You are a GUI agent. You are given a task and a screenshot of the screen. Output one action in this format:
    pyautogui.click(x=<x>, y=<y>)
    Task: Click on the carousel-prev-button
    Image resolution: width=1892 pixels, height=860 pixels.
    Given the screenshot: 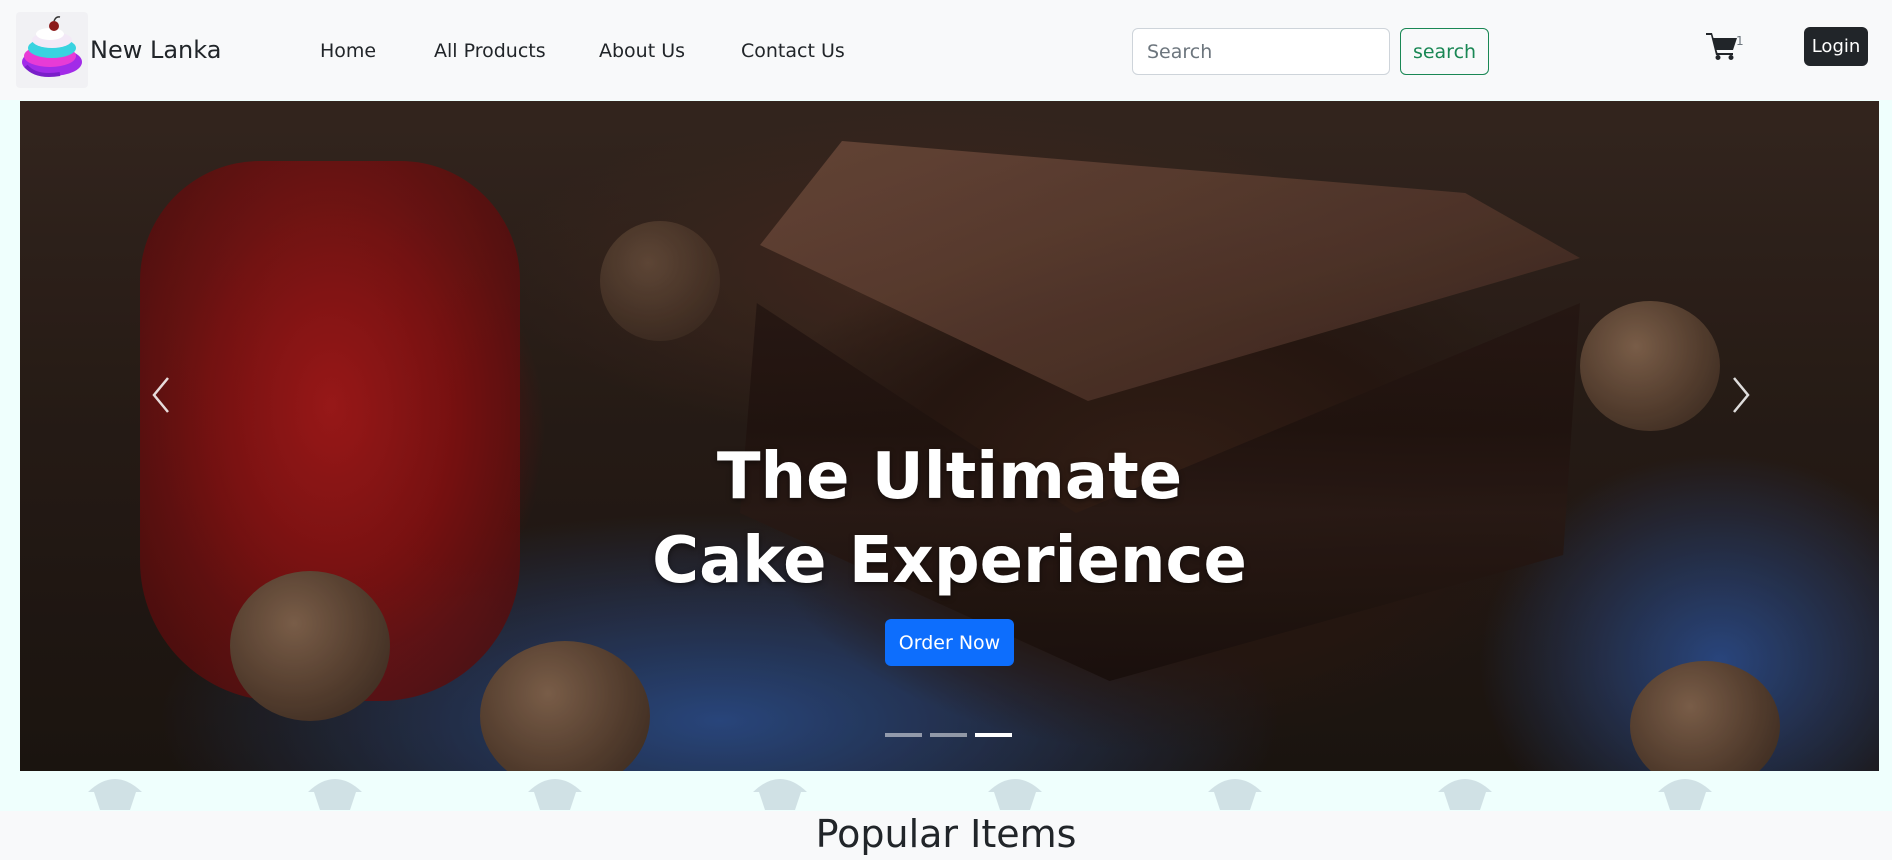 What is the action you would take?
    pyautogui.click(x=161, y=395)
    